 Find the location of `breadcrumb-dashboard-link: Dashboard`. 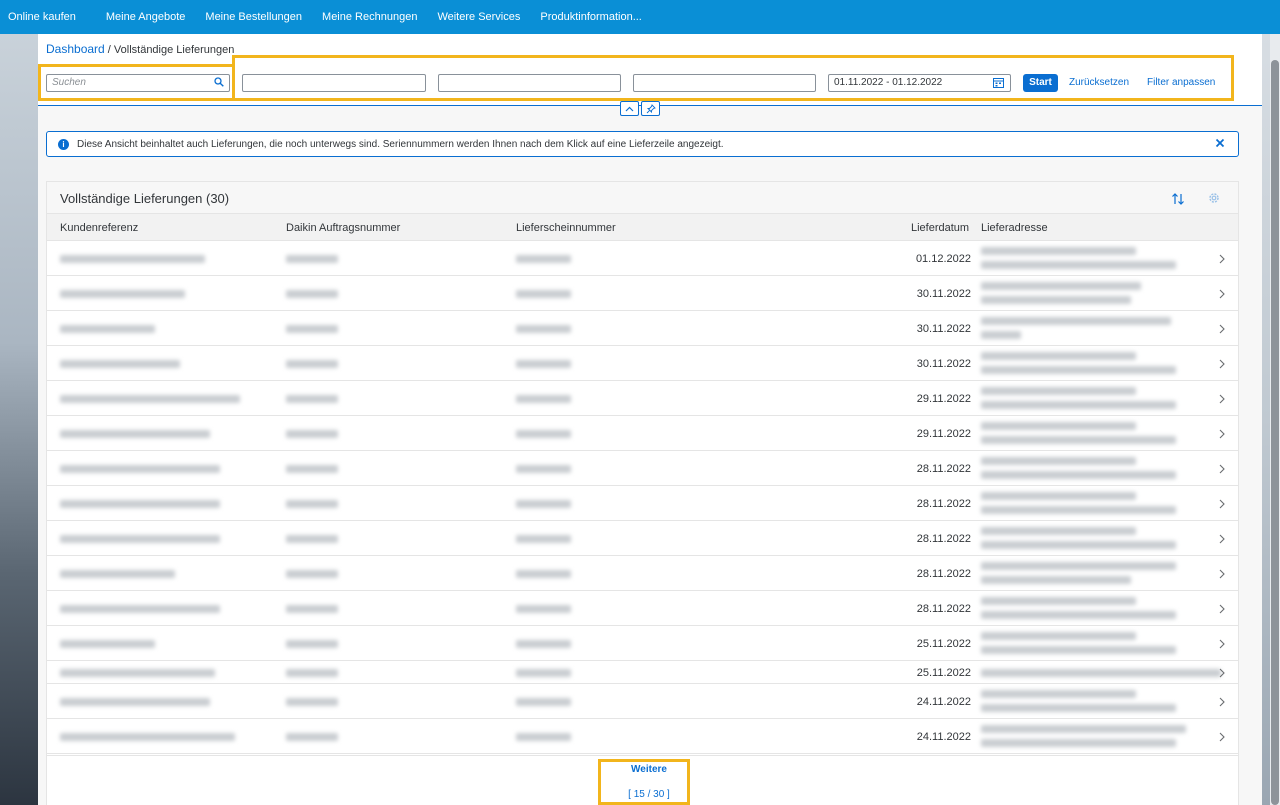

breadcrumb-dashboard-link: Dashboard is located at coordinates (75, 49).